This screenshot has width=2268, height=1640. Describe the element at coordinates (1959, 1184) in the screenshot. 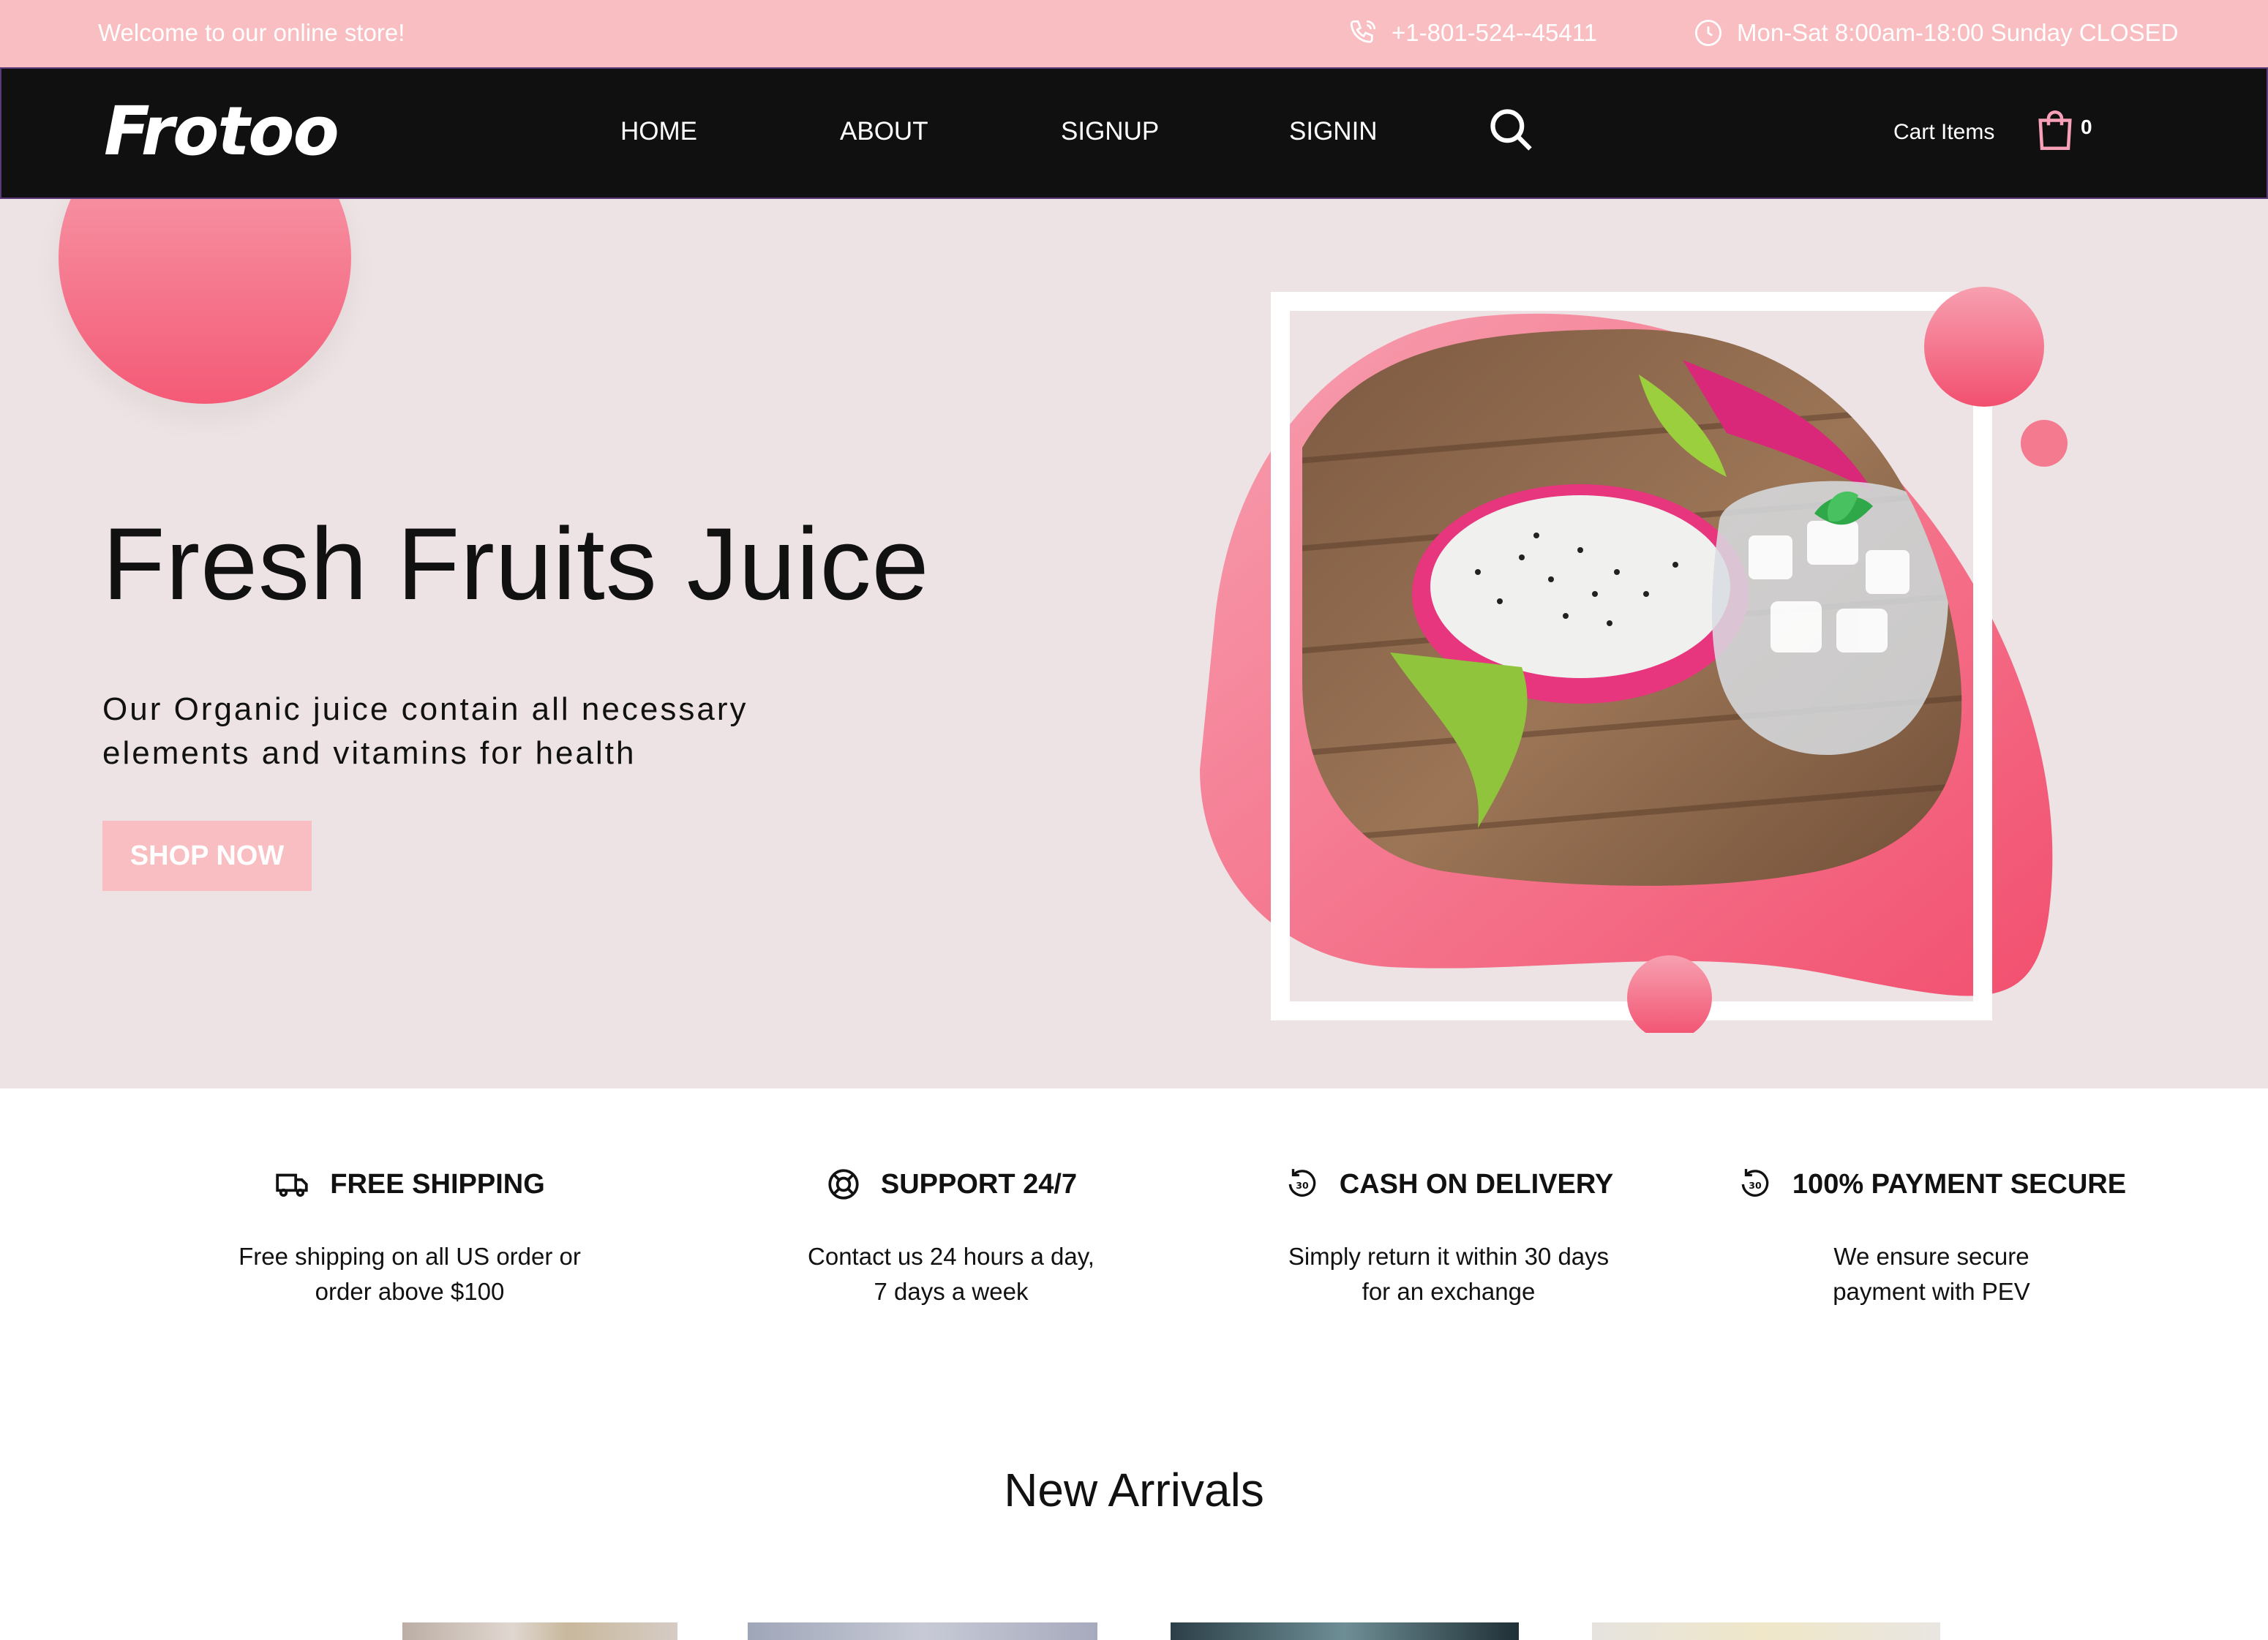

I see `feature-title: 100% PAYMENT SECURE` at that location.